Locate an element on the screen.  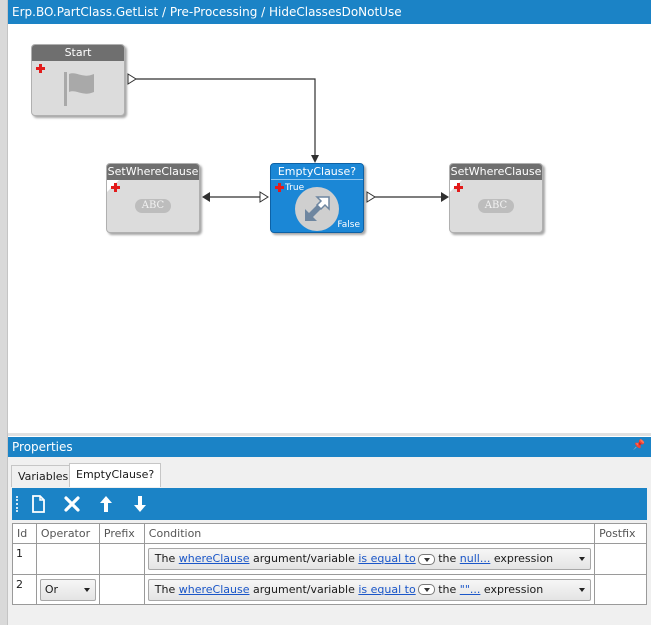
left-dock-strip is located at coordinates (4, 312).